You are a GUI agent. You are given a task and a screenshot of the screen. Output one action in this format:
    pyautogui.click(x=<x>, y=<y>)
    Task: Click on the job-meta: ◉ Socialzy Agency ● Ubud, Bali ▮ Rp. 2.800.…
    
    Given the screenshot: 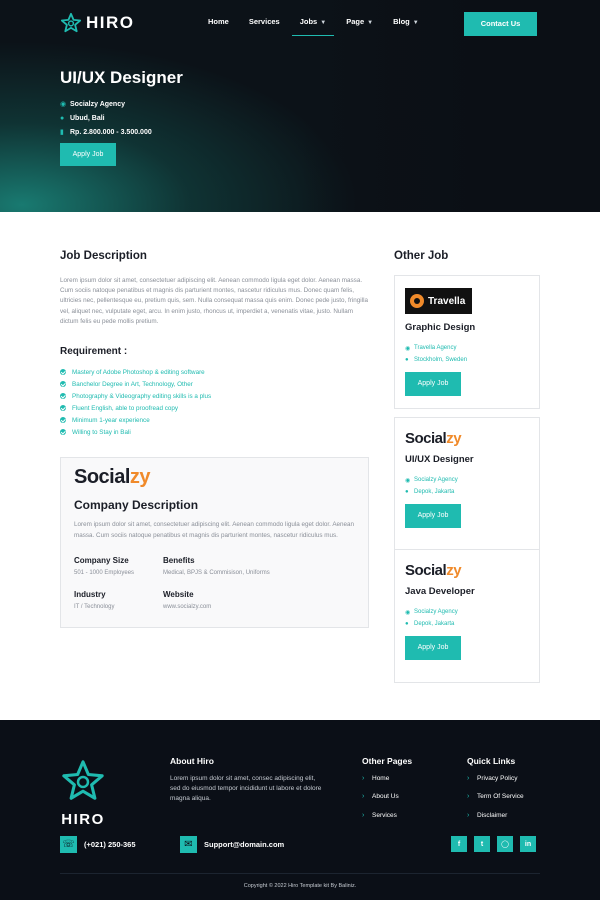 What is the action you would take?
    pyautogui.click(x=106, y=118)
    